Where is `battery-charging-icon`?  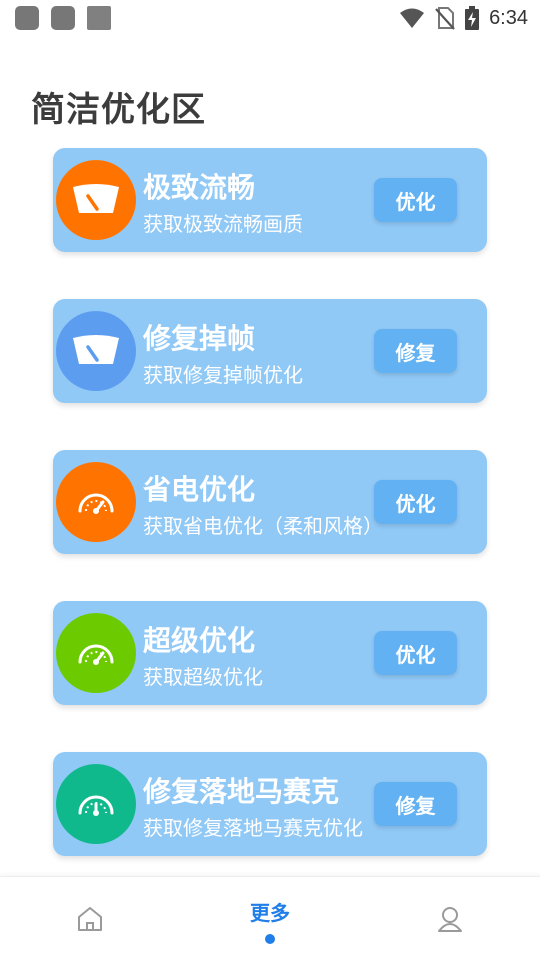 battery-charging-icon is located at coordinates (472, 18).